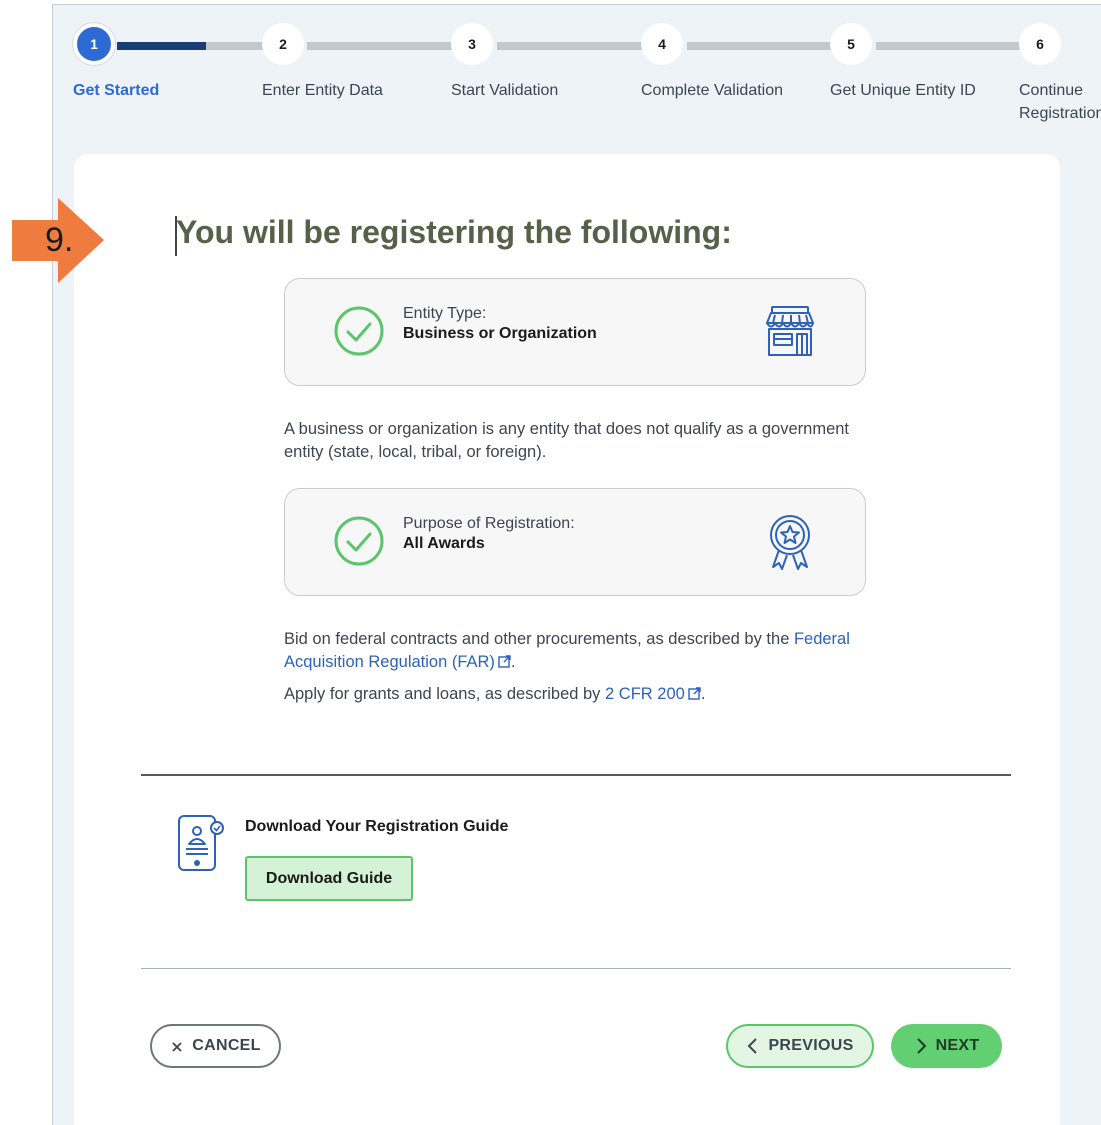  What do you see at coordinates (177, 1047) in the screenshot?
I see `close-icon` at bounding box center [177, 1047].